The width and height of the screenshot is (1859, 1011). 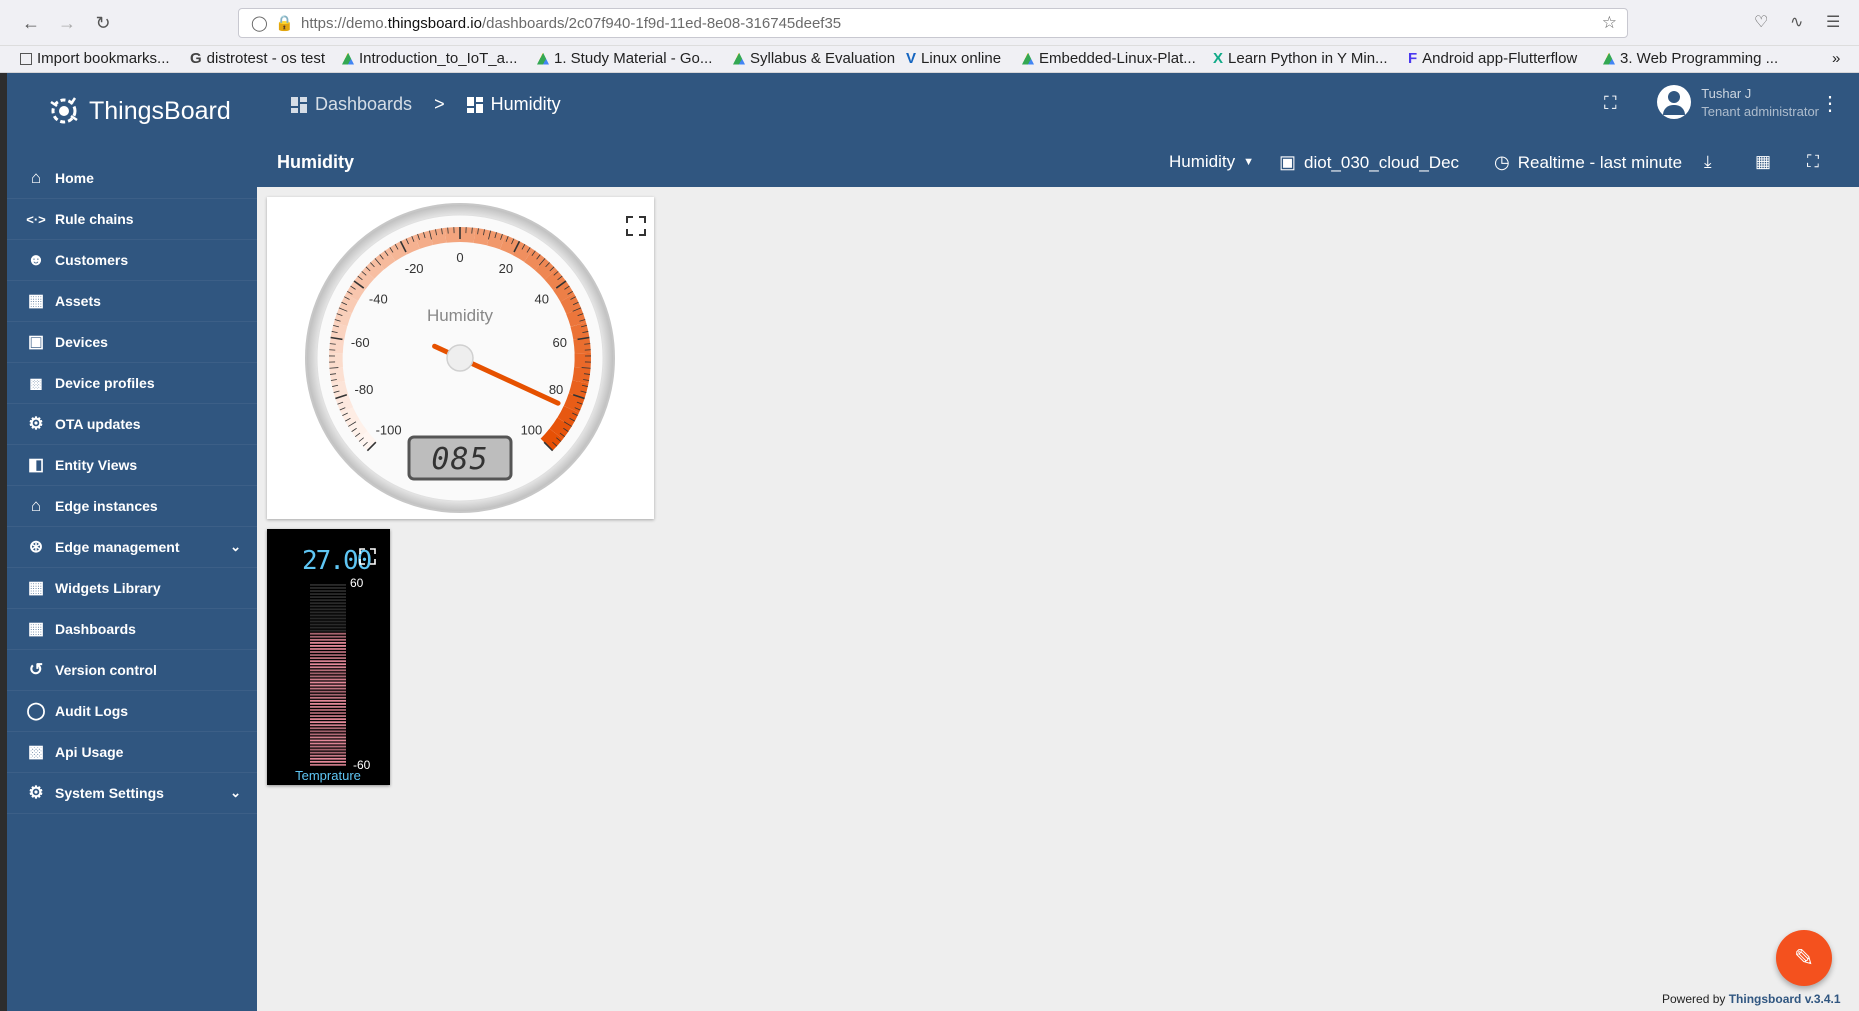 I want to click on history-icon: ↺, so click(x=36, y=669).